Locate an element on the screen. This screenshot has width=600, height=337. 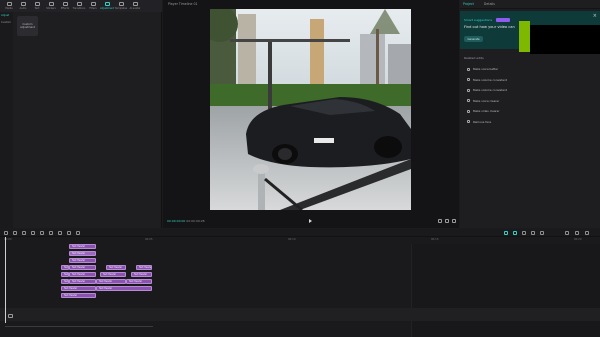
side-item-custom: Custom is located at coordinates (6, 22).